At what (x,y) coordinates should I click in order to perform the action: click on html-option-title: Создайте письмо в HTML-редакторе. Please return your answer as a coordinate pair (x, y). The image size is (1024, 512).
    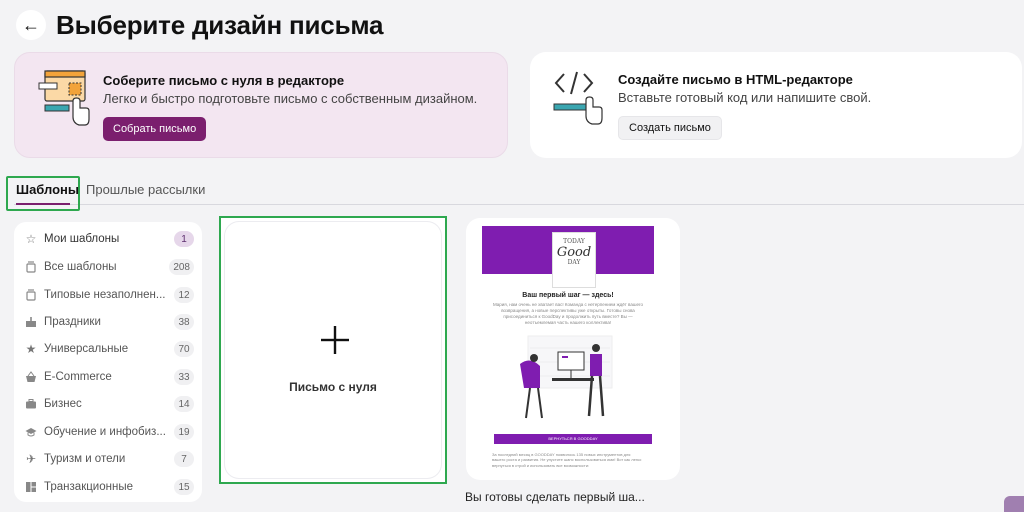
    Looking at the image, I should click on (735, 79).